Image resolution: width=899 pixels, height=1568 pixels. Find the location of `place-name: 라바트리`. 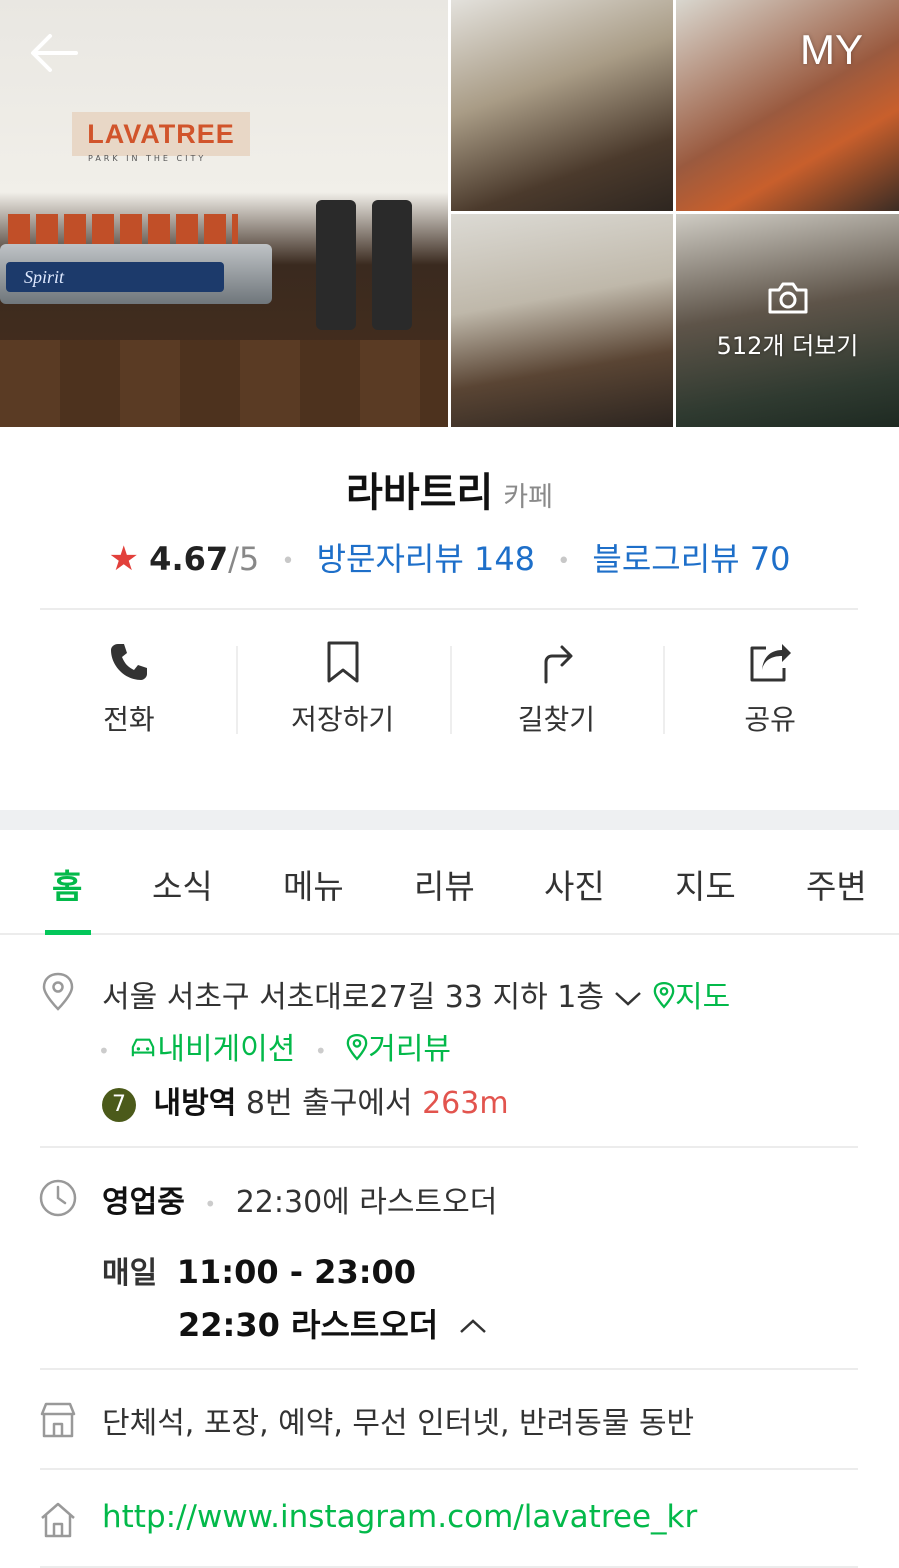

place-name: 라바트리 is located at coordinates (420, 493).